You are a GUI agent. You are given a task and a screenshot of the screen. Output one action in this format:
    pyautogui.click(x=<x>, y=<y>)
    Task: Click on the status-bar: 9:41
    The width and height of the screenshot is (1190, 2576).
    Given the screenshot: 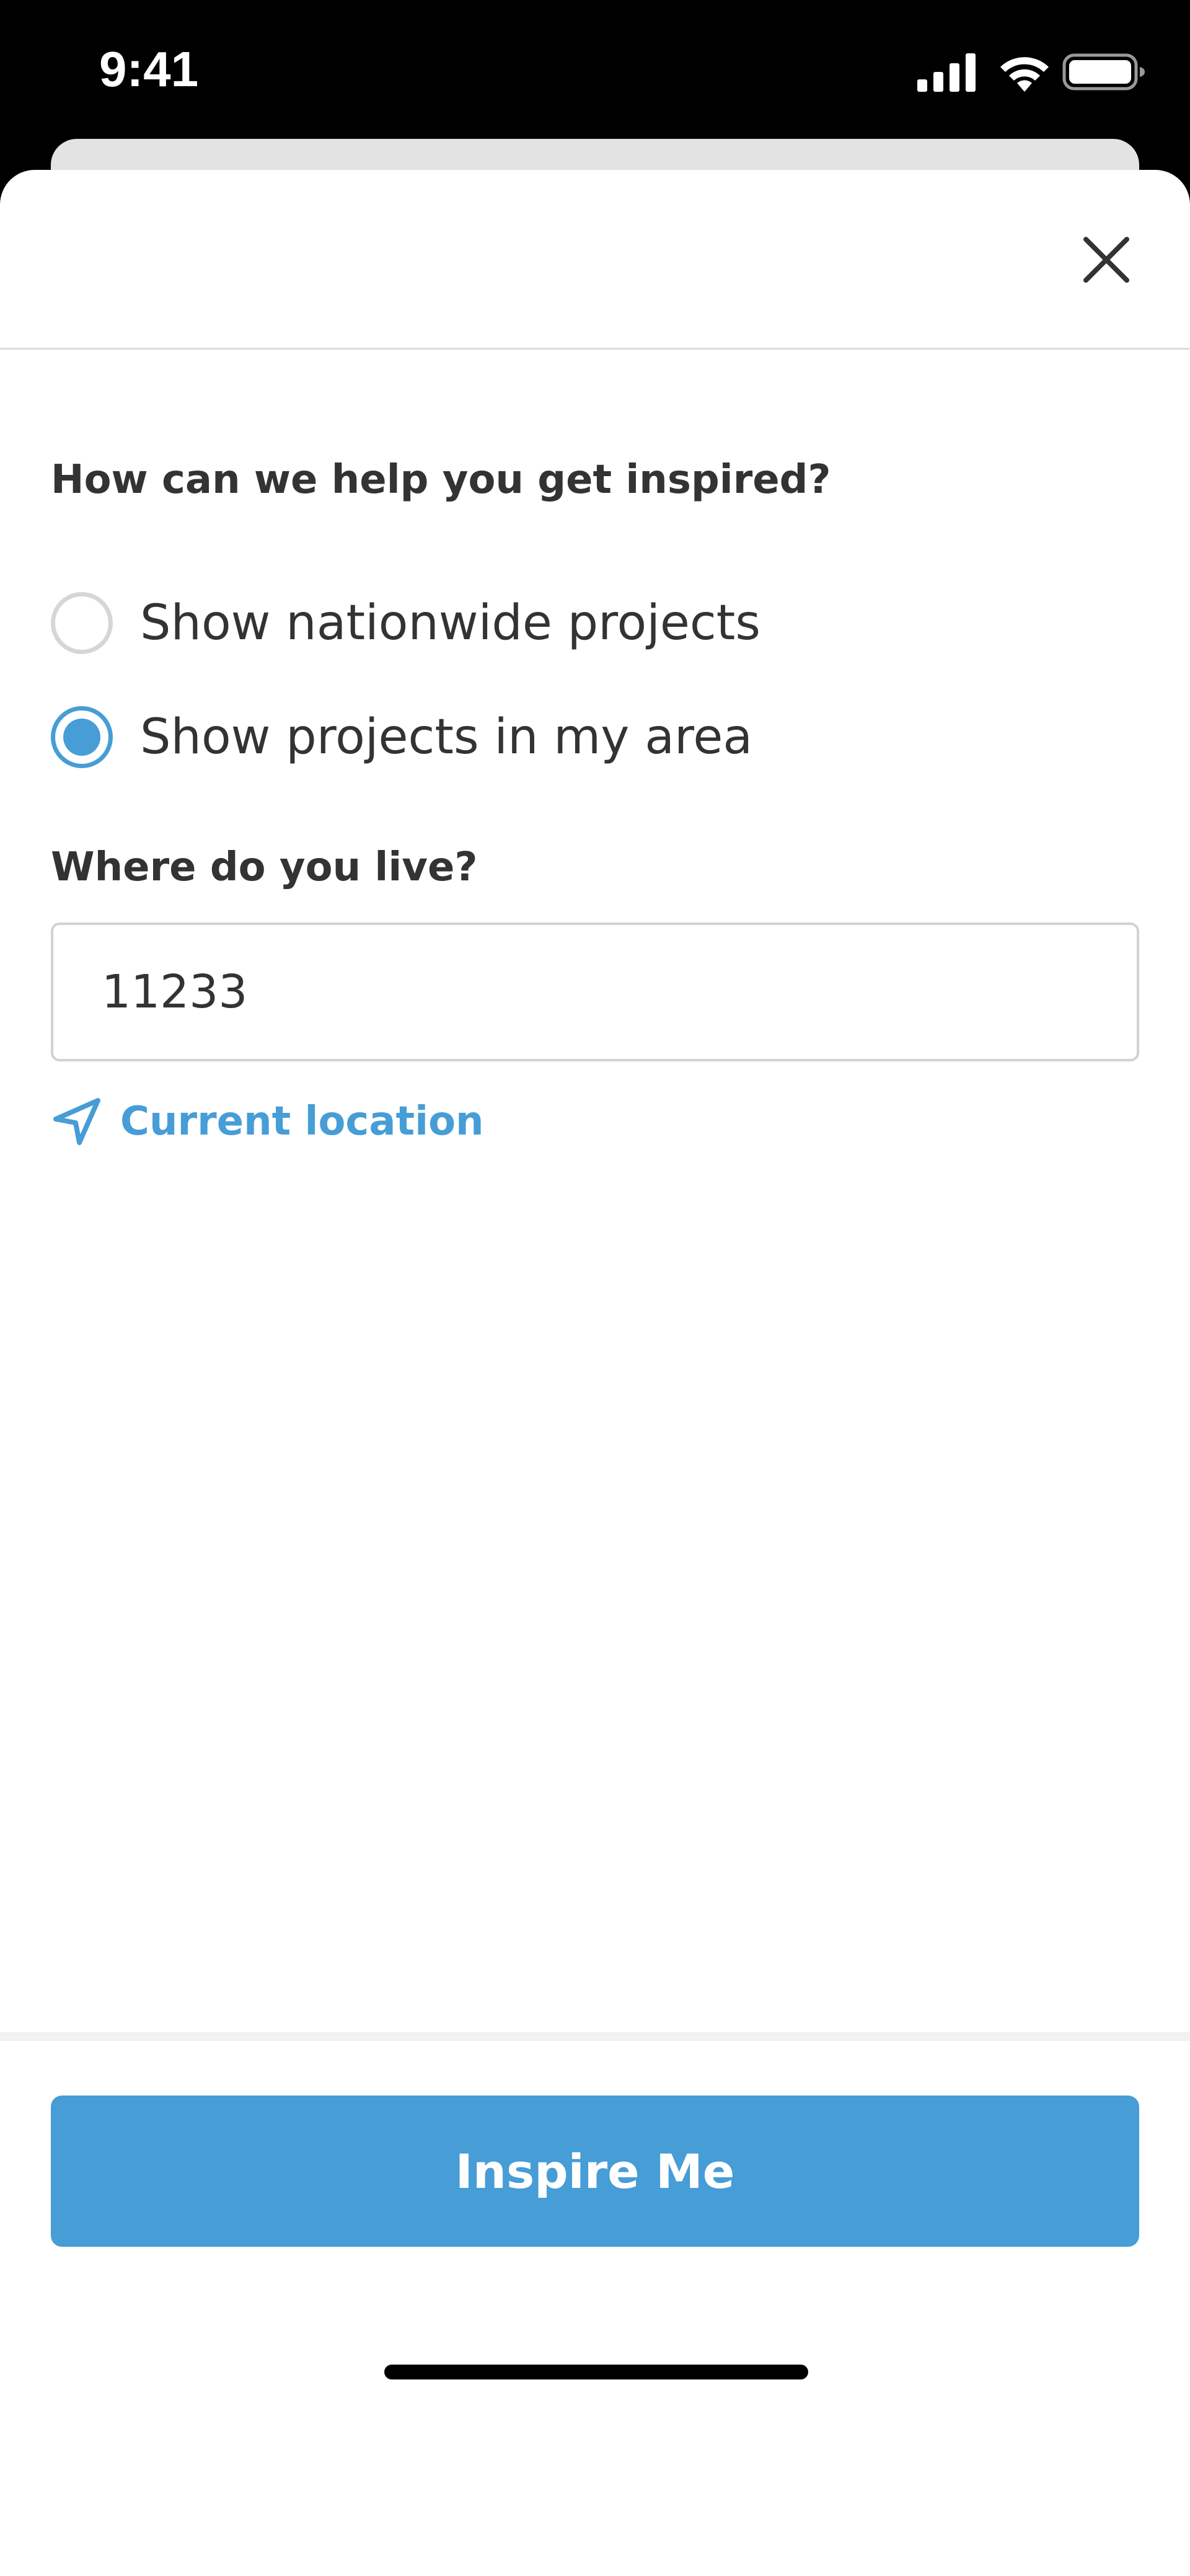 What is the action you would take?
    pyautogui.click(x=595, y=71)
    